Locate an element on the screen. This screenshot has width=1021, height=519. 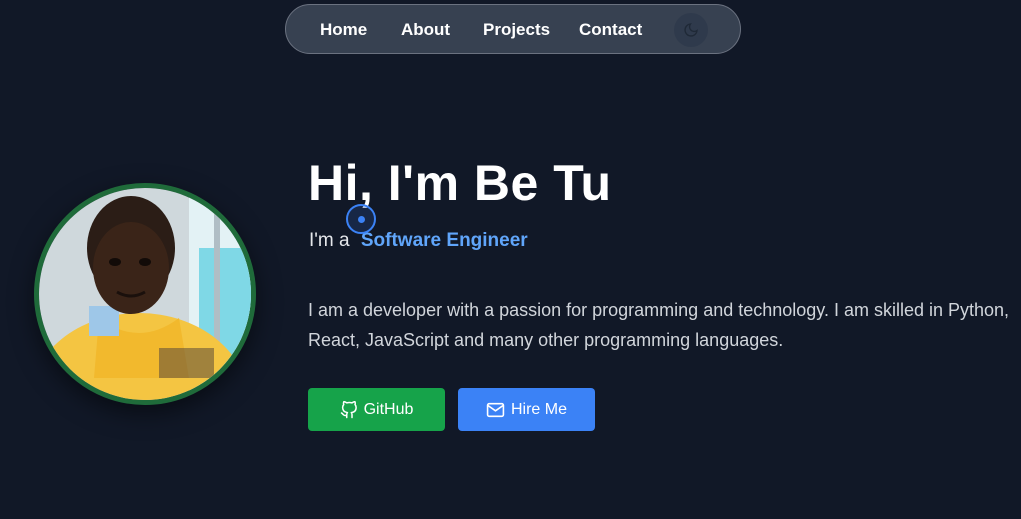
cursor-indicator is located at coordinates (361, 219).